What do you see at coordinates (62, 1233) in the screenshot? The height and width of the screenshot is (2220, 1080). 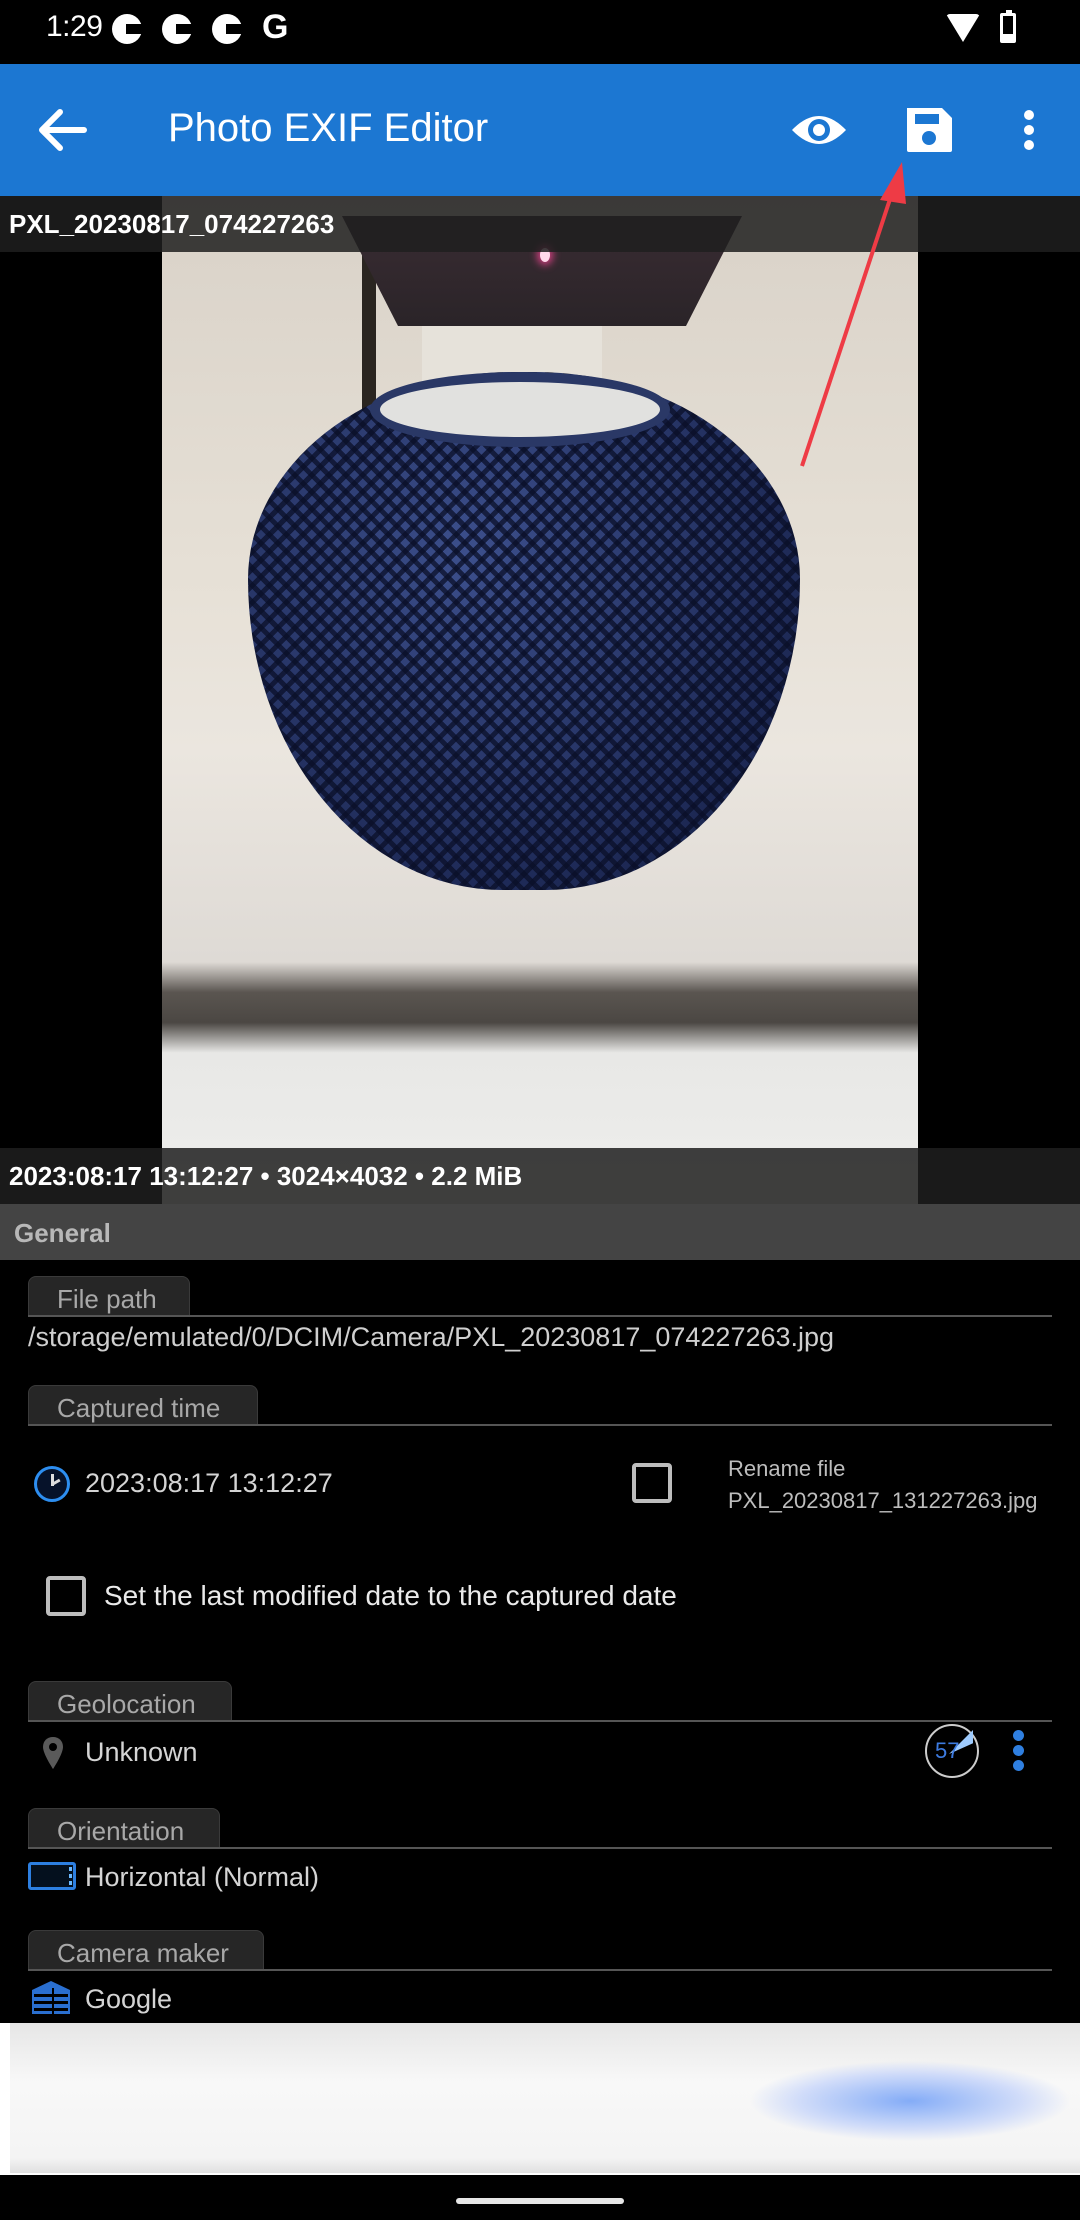 I see `section-title: General` at bounding box center [62, 1233].